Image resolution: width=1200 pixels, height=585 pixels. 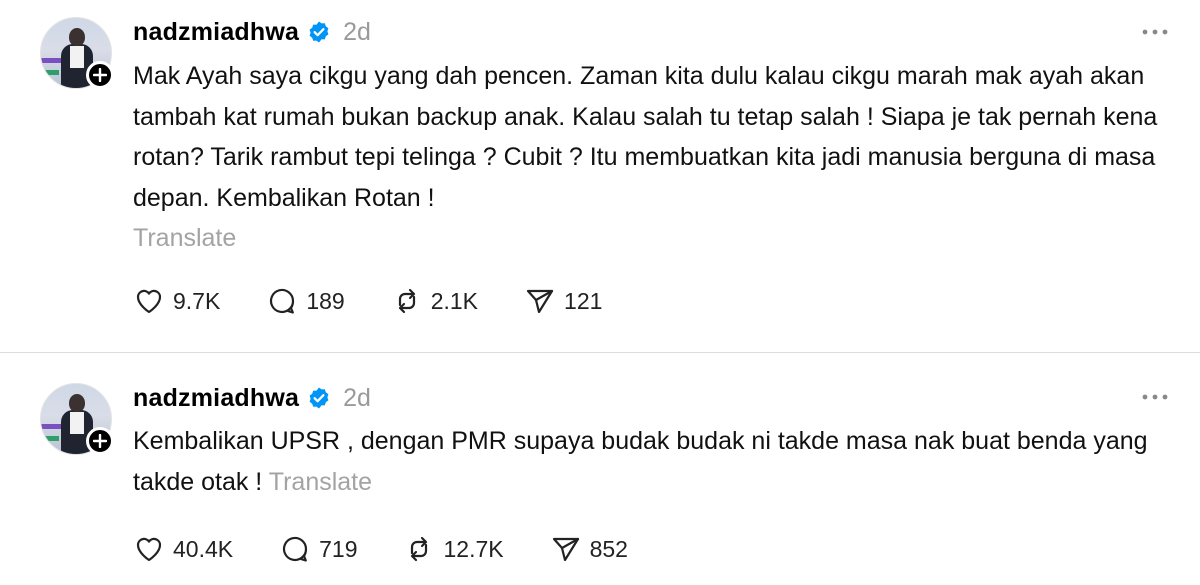 What do you see at coordinates (583, 300) in the screenshot?
I see `share-count: 121` at bounding box center [583, 300].